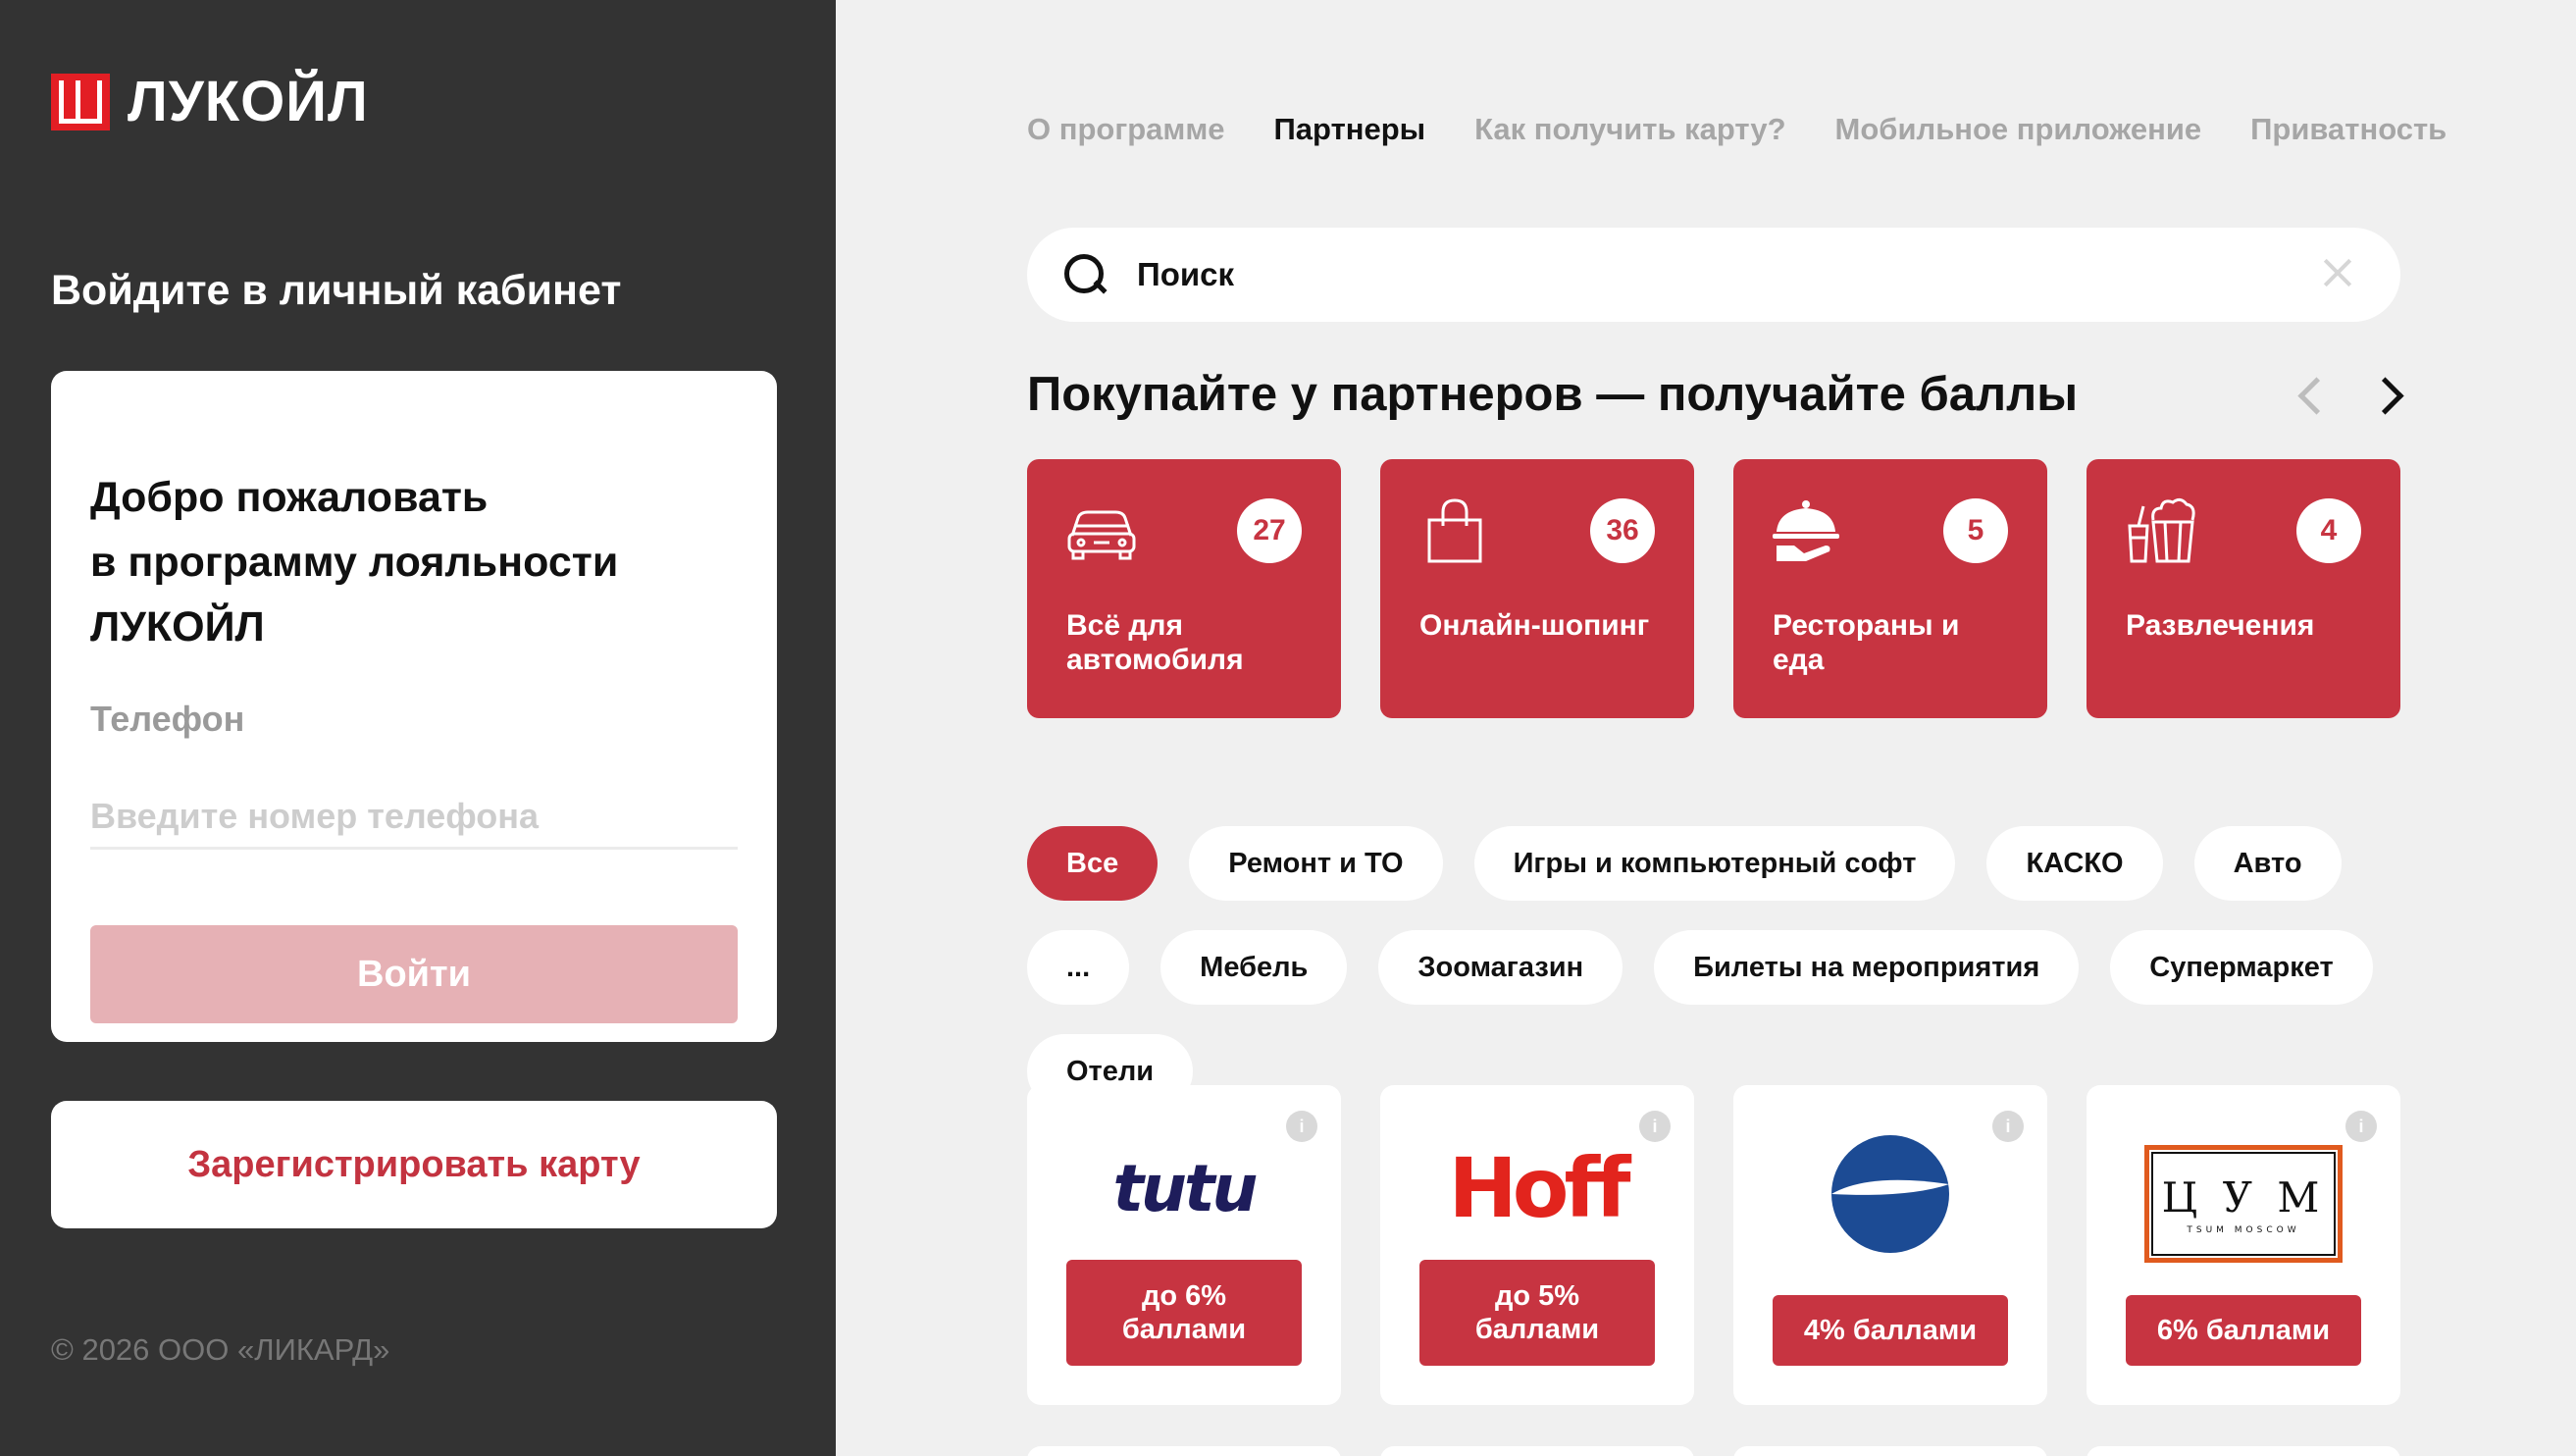 This screenshot has height=1456, width=2576. I want to click on welcome-line-3: ЛУКОЙЛ, so click(177, 626).